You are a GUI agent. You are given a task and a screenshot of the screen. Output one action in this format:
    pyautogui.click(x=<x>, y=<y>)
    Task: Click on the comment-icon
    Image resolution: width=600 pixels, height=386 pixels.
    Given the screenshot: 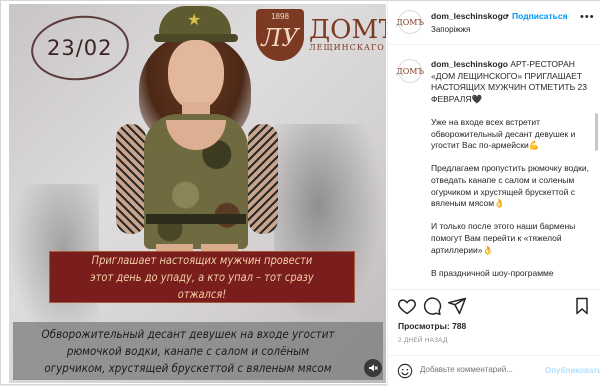 What is the action you would take?
    pyautogui.click(x=432, y=306)
    